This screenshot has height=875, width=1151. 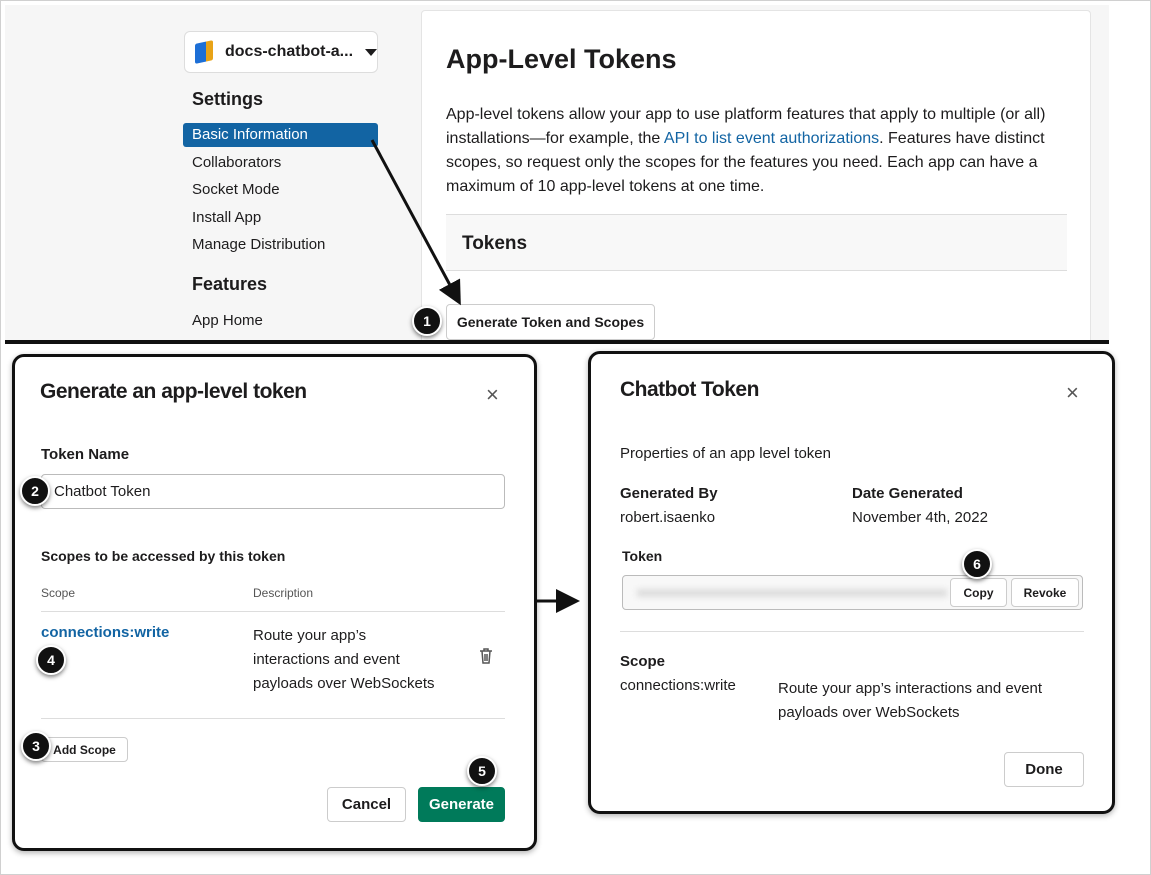 What do you see at coordinates (678, 685) in the screenshot?
I see `scope-value: connections:write` at bounding box center [678, 685].